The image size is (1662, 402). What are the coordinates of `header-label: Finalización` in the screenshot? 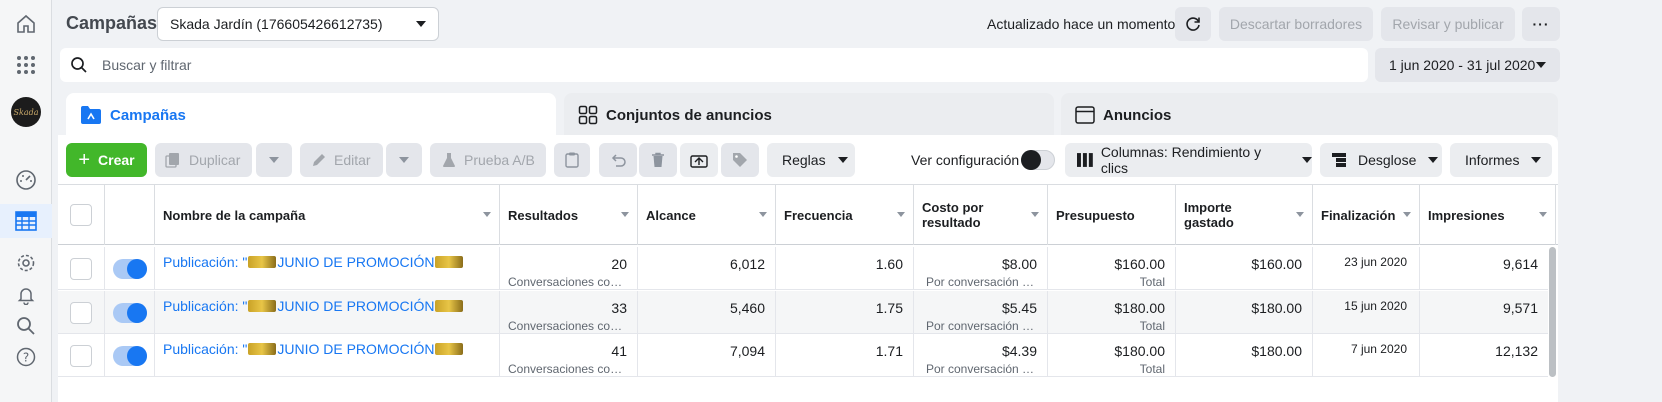 It's located at (1358, 215).